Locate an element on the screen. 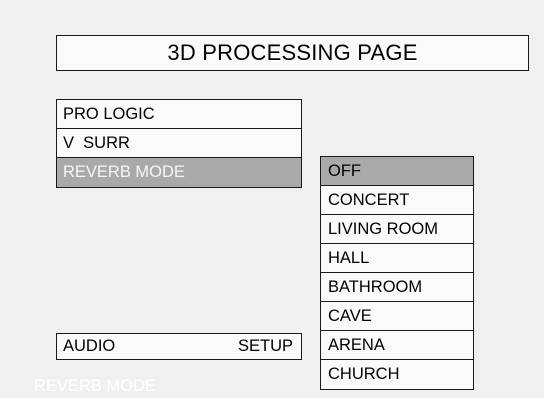  option-item-cave: CAVE is located at coordinates (397, 316).